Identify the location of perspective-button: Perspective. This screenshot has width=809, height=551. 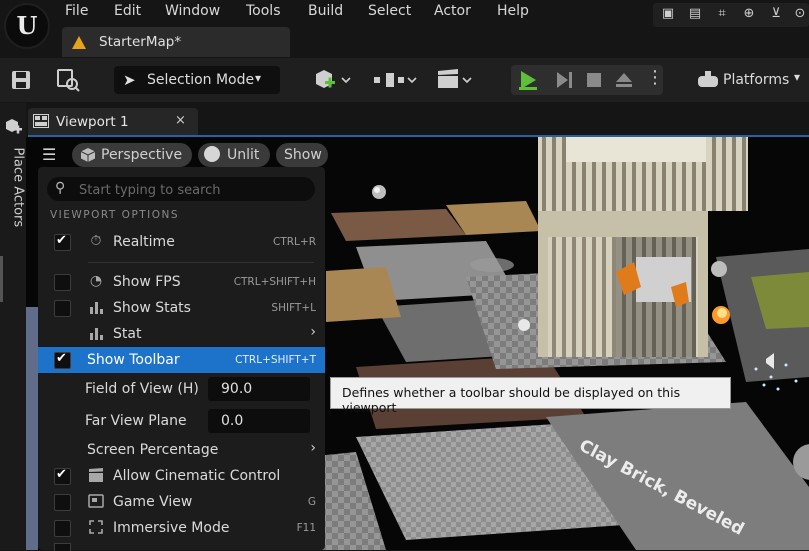
(132, 155).